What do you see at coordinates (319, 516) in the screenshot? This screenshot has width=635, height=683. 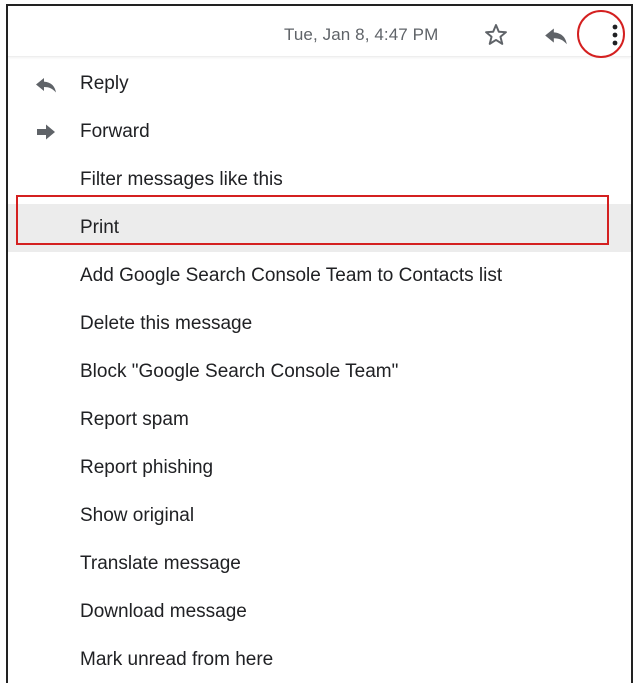 I see `menu-item-show-original: Show original` at bounding box center [319, 516].